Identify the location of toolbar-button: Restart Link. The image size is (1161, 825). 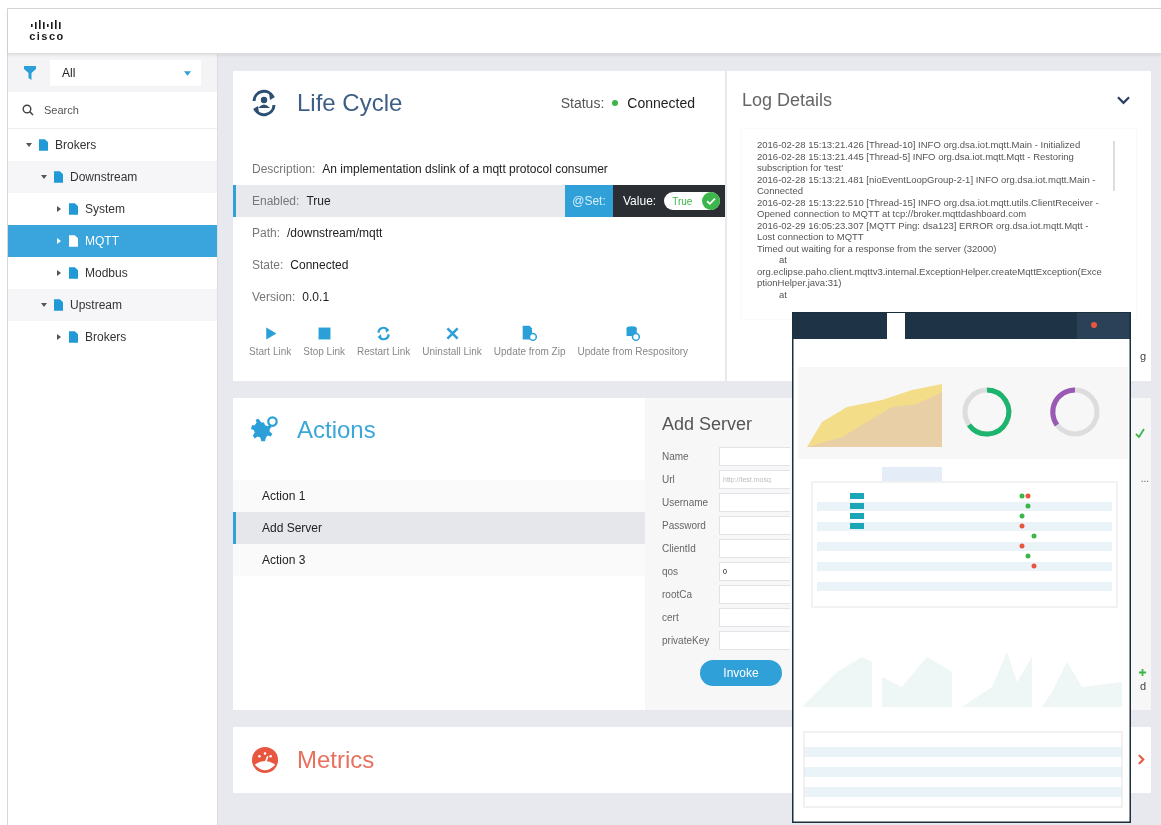
(383, 341).